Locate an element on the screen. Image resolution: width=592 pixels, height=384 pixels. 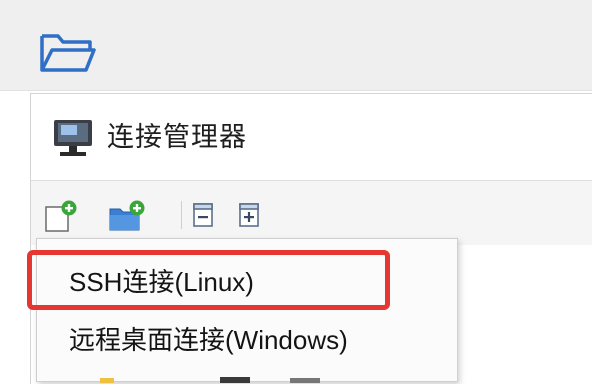
new-folder-icon is located at coordinates (127, 216).